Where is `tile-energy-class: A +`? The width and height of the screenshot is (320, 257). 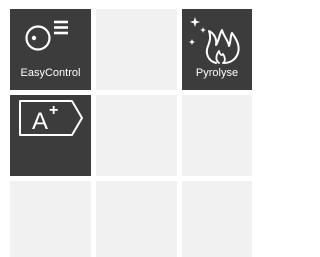 tile-energy-class: A + is located at coordinates (50, 135).